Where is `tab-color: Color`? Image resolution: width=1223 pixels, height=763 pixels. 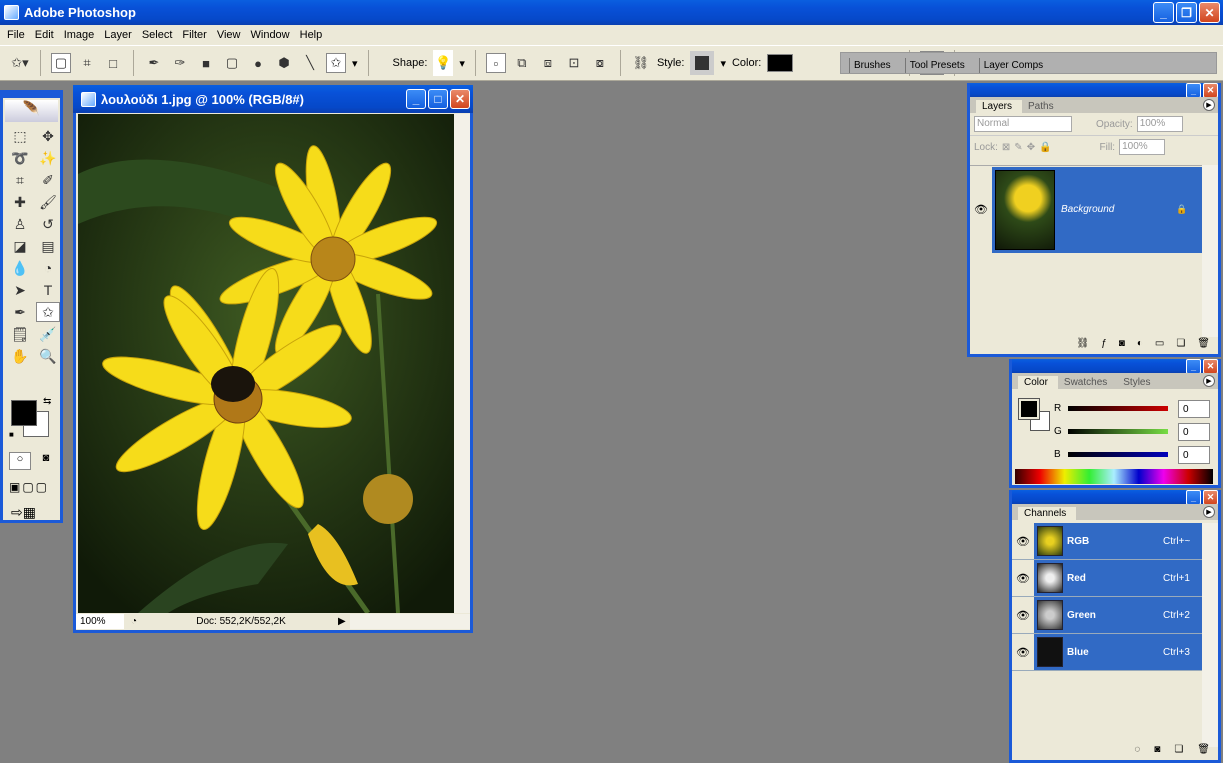
tab-color: Color is located at coordinates (1038, 382).